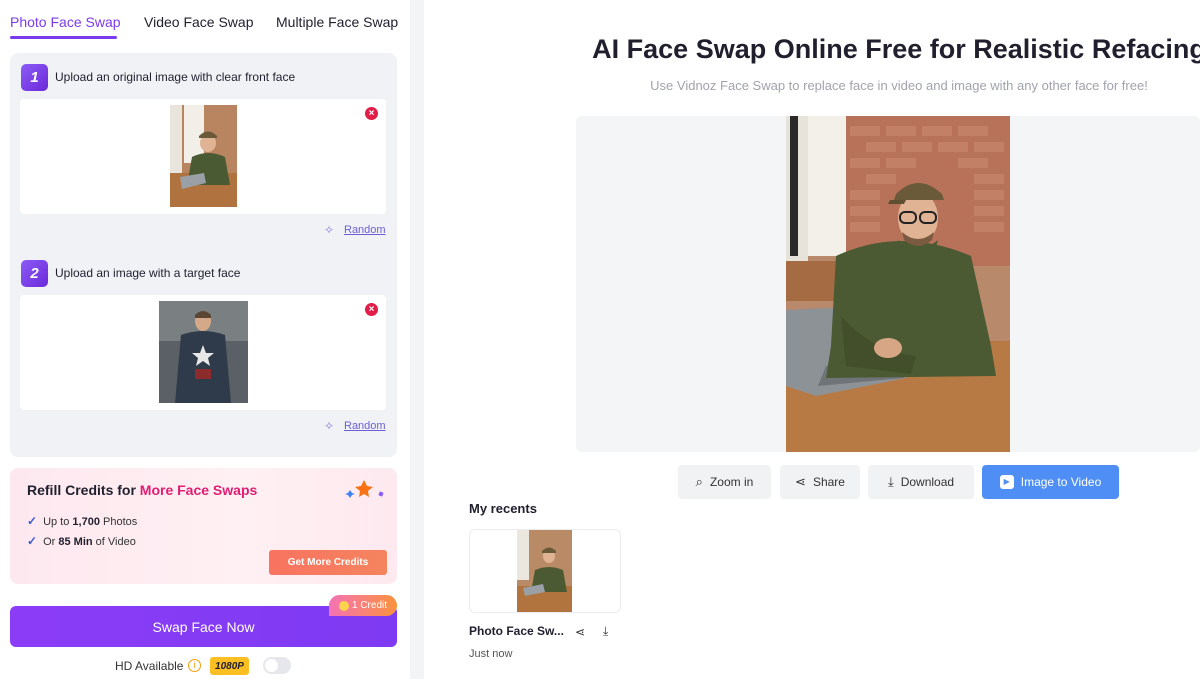 The height and width of the screenshot is (679, 1200). I want to click on hd-resolution-badge: 1080P, so click(229, 666).